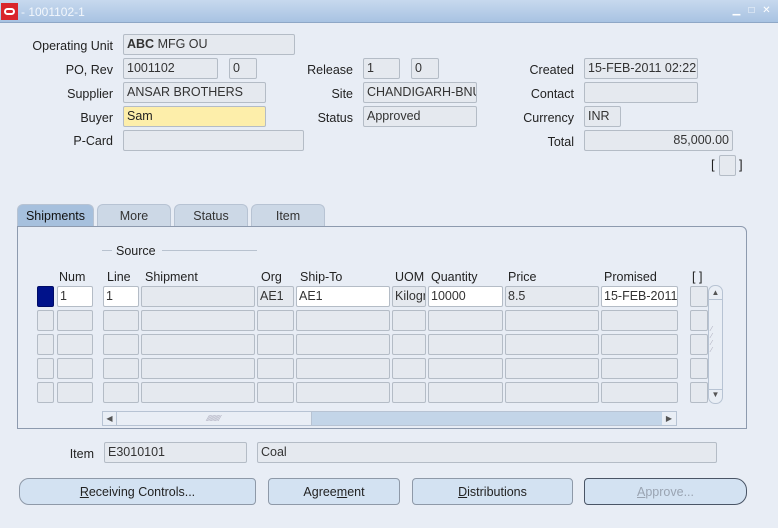 The width and height of the screenshot is (778, 528). What do you see at coordinates (715, 340) in the screenshot?
I see `scroll-thumb-vertical: ⁄ ⁄ ⁄ ⁄` at bounding box center [715, 340].